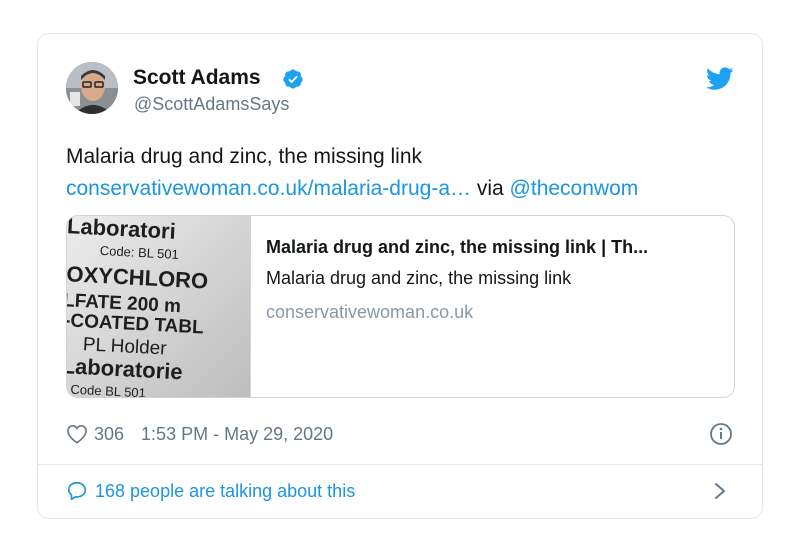 This screenshot has height=554, width=799. I want to click on author-handle: @ScottAdamsSays, so click(211, 104).